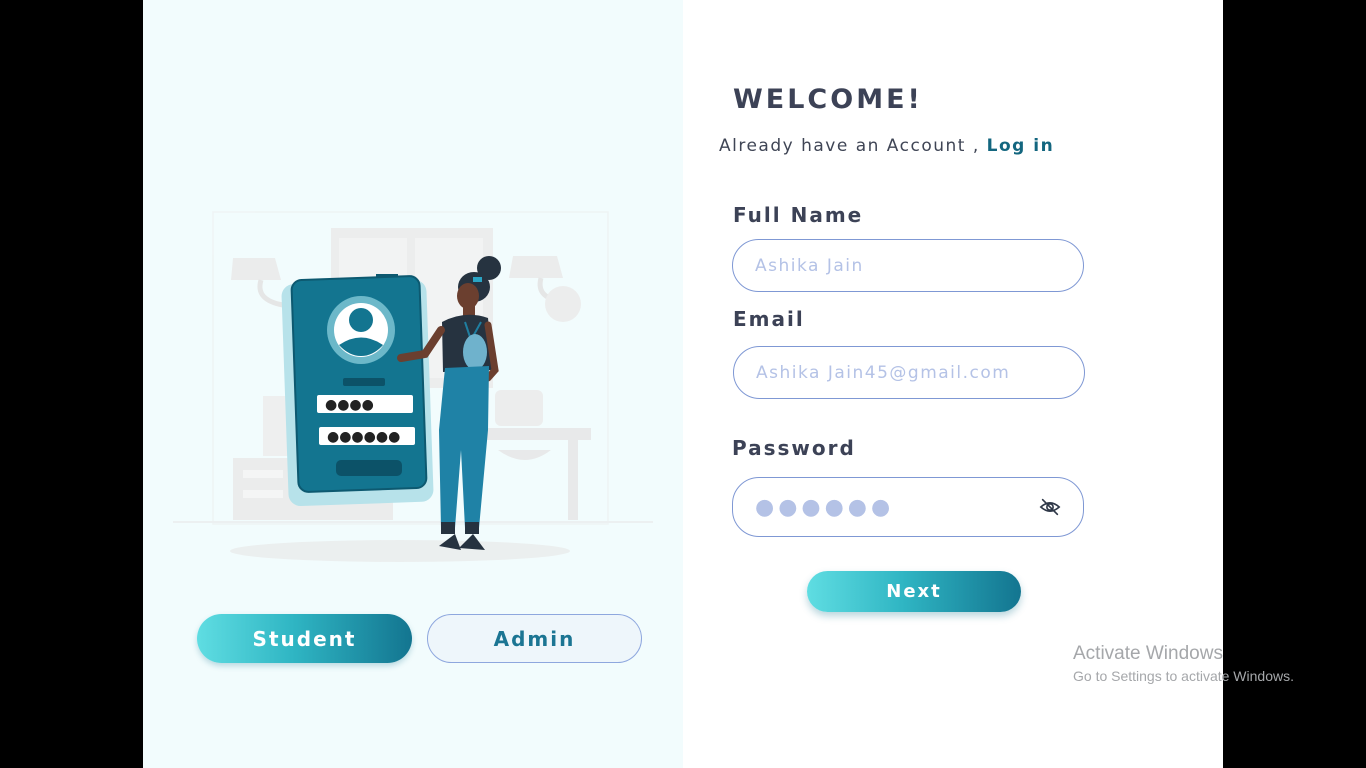 The height and width of the screenshot is (768, 1366). What do you see at coordinates (1021, 146) in the screenshot?
I see `login-link: Log in` at bounding box center [1021, 146].